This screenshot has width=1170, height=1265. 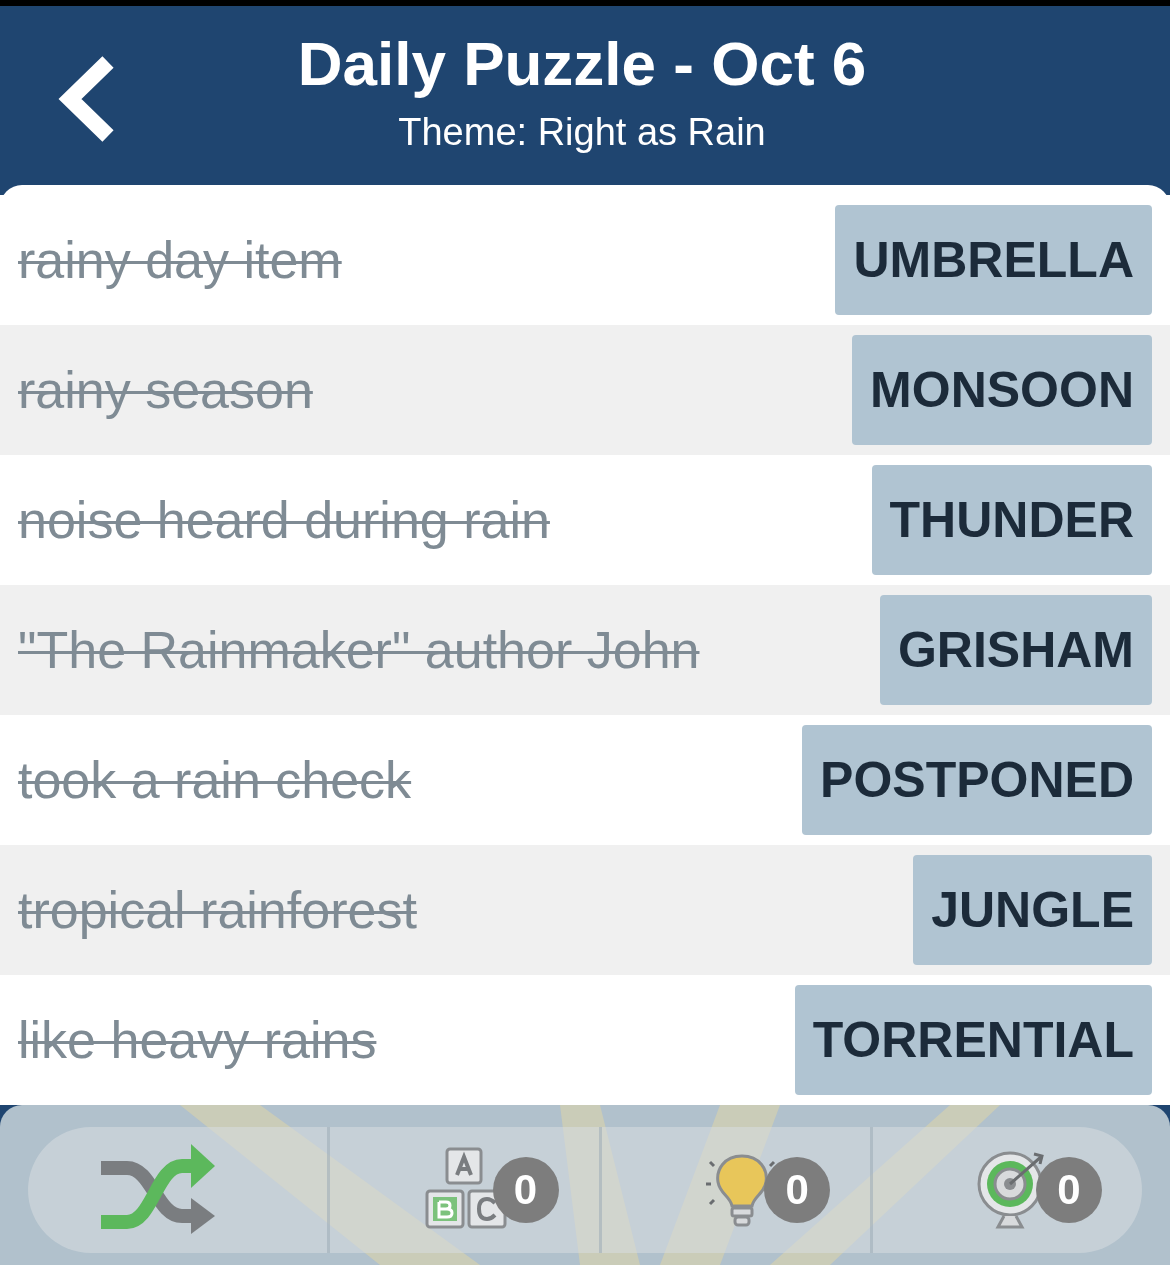 I want to click on clue-text: "The Rainmaker" author John, so click(x=359, y=650).